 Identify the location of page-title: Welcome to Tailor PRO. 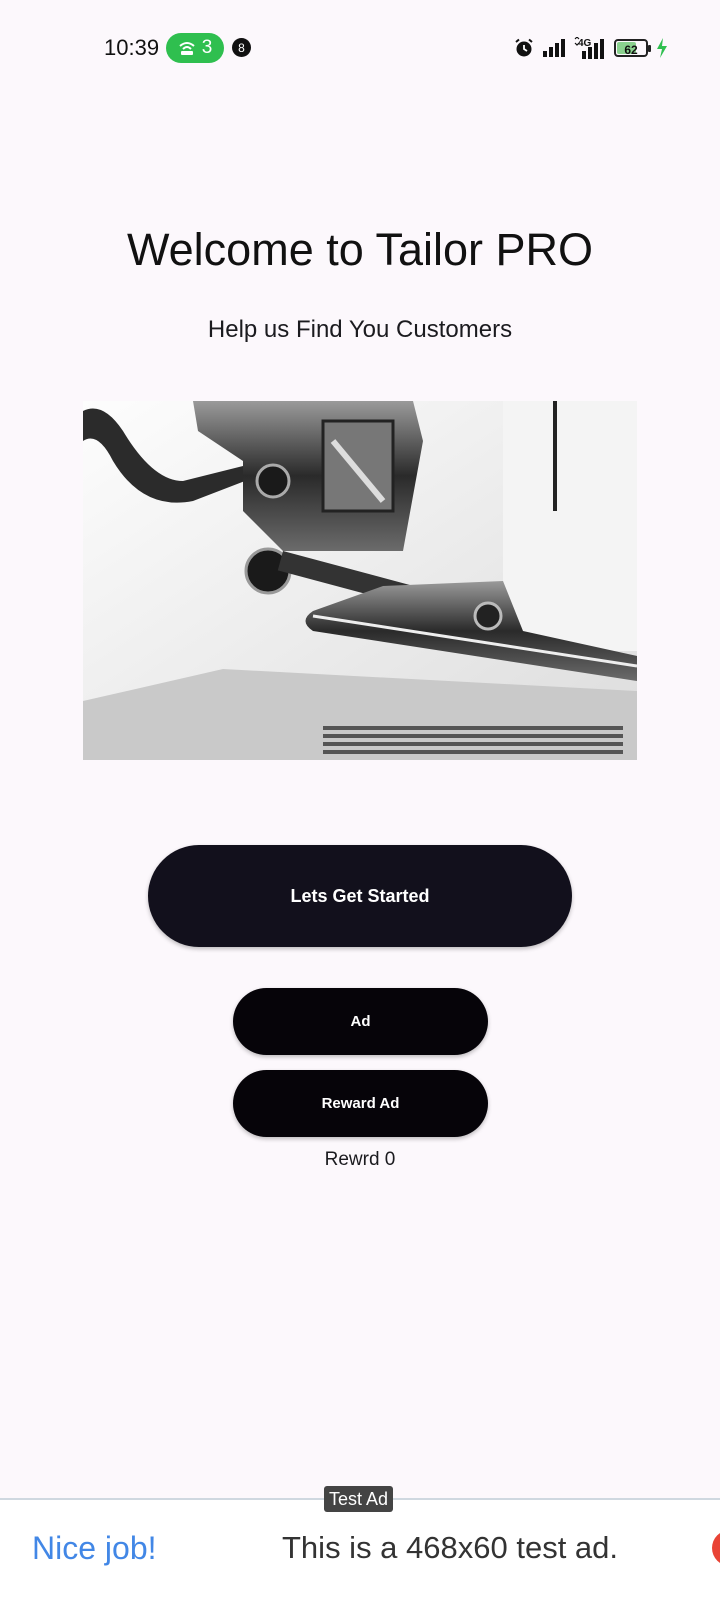
(360, 249).